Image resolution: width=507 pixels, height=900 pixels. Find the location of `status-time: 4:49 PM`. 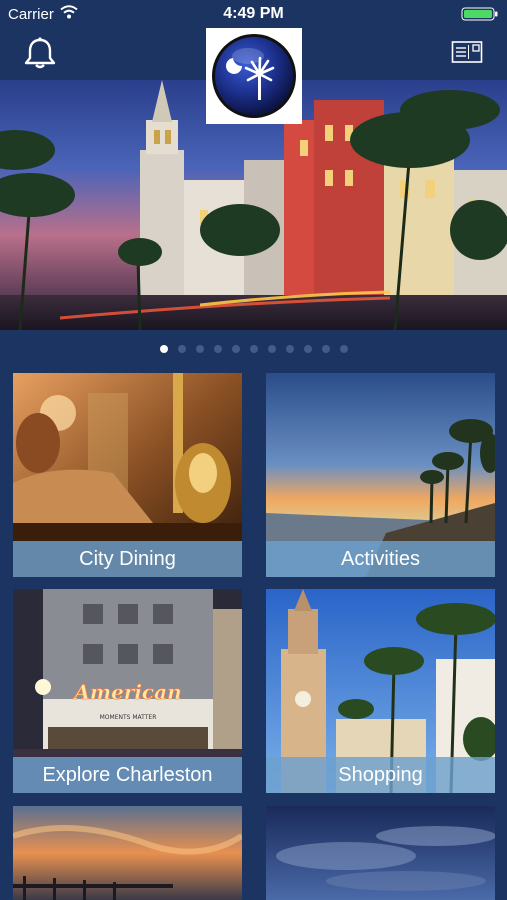

status-time: 4:49 PM is located at coordinates (253, 13).